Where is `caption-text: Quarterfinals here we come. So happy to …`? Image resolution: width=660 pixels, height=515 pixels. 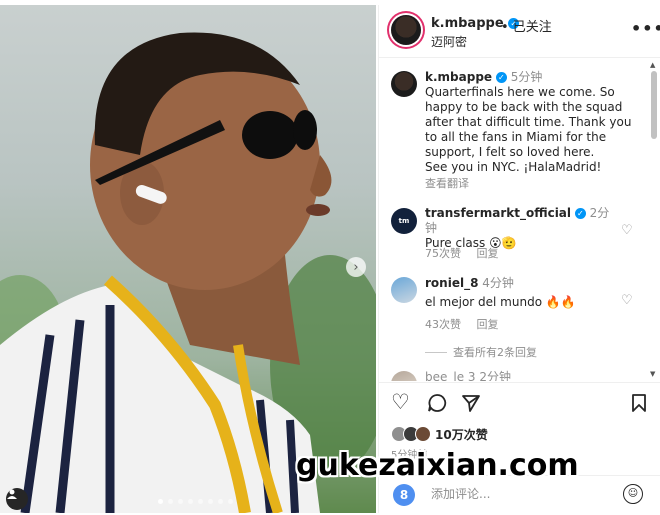
caption-text: Quarterfinals here we come. So happy to … is located at coordinates (528, 129).